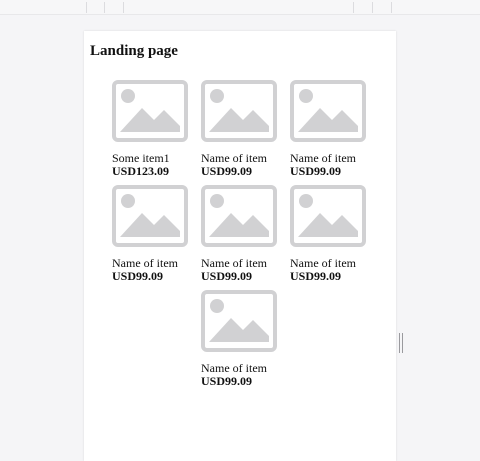 The width and height of the screenshot is (480, 461). I want to click on page-title: Landing page, so click(134, 51).